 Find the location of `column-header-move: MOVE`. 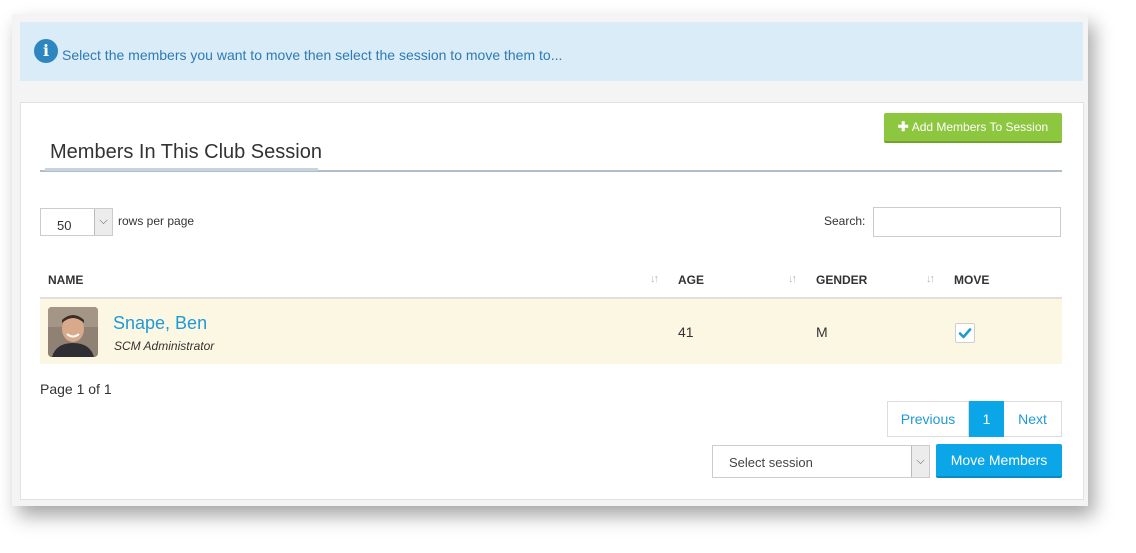

column-header-move: MOVE is located at coordinates (972, 280).